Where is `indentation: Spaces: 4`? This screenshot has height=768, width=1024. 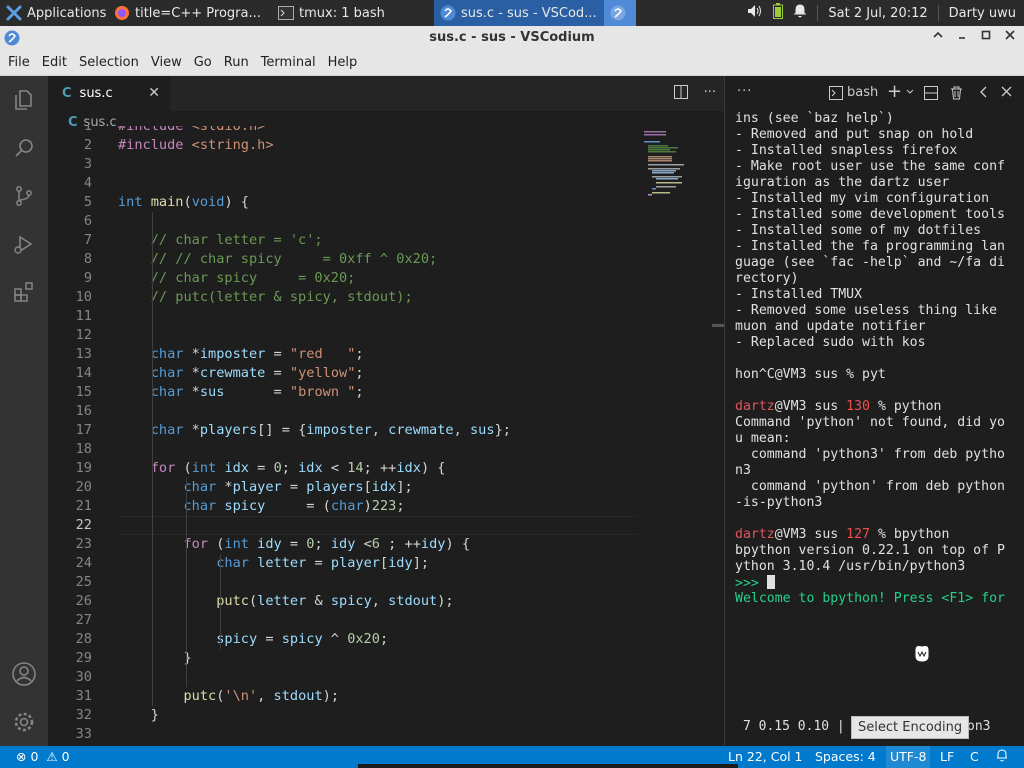
indentation: Spaces: 4 is located at coordinates (845, 756).